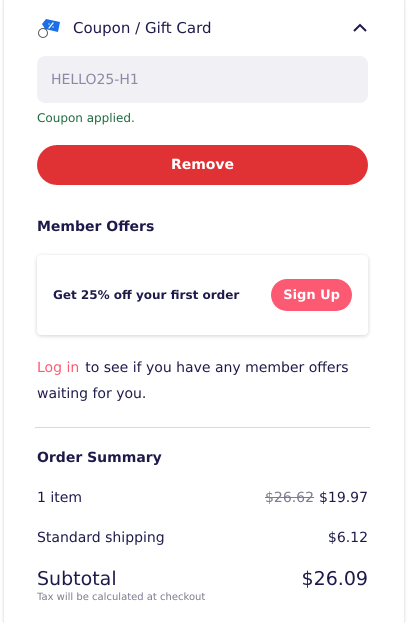 Image resolution: width=413 pixels, height=623 pixels. What do you see at coordinates (96, 227) in the screenshot?
I see `member-offers-heading: Member Offers` at bounding box center [96, 227].